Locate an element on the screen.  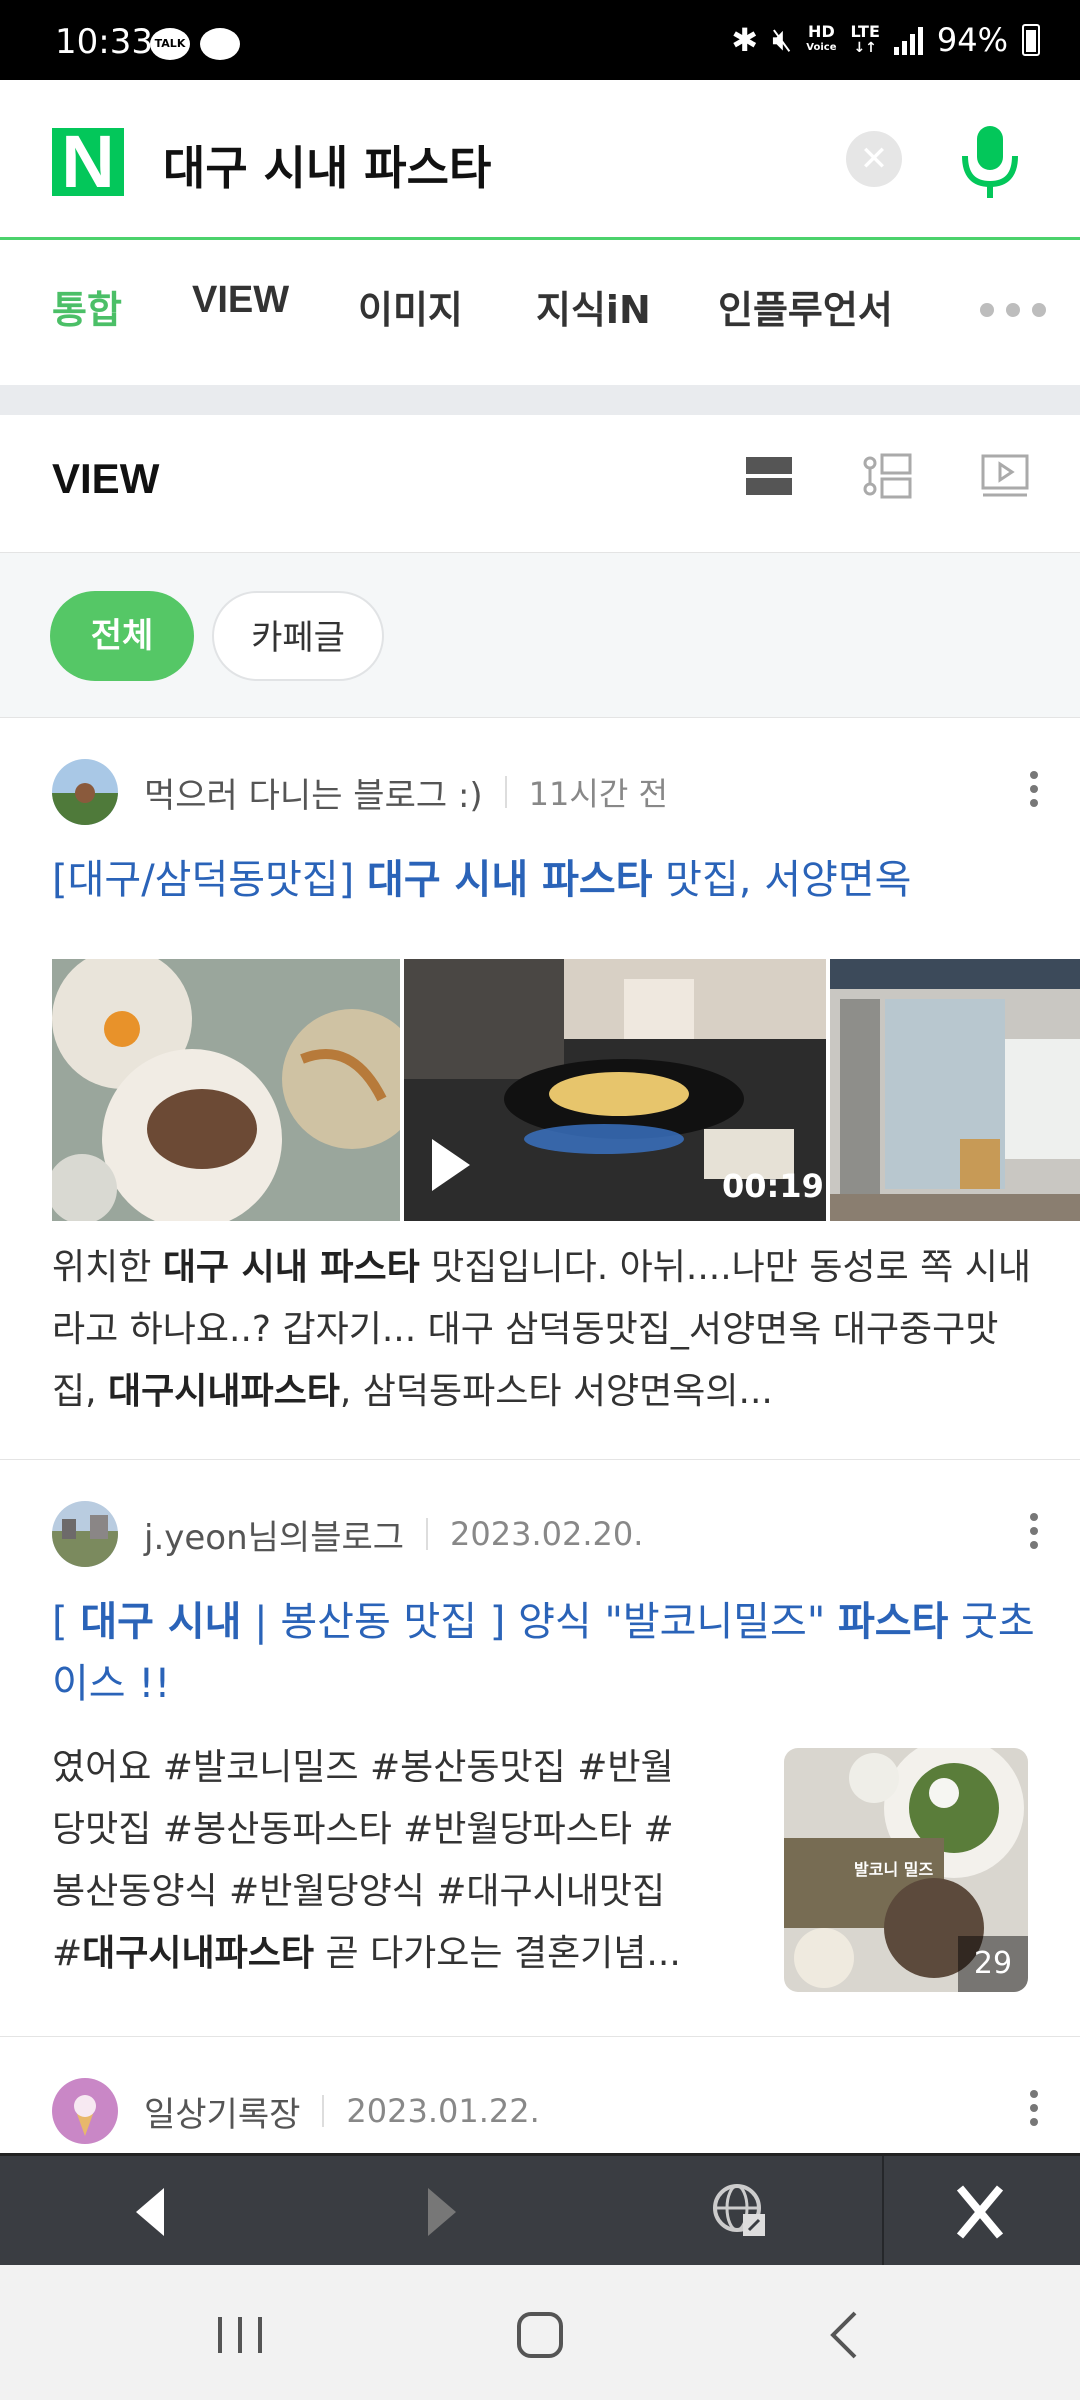
search-input: 대구 시내 파스타 is located at coordinates (327, 165).